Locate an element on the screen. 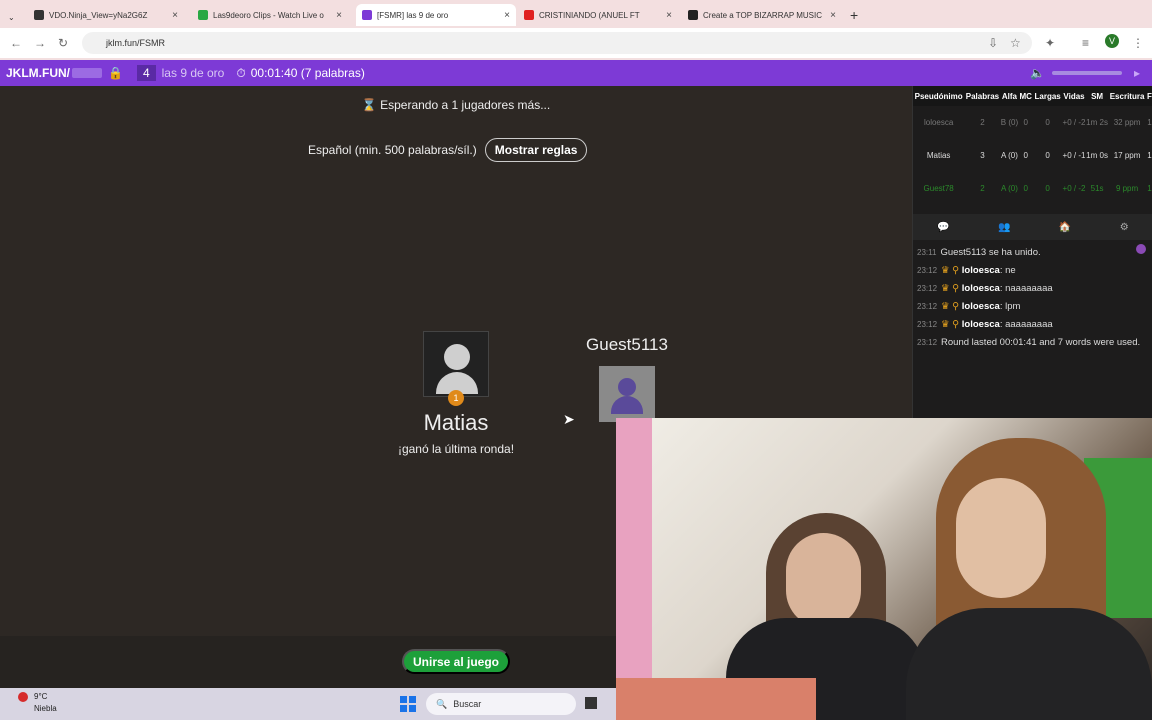 This screenshot has height=720, width=1152. media-icon: ≡ is located at coordinates (1085, 43).